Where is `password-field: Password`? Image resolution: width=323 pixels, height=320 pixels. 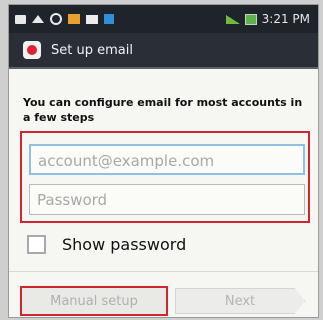 password-field: Password is located at coordinates (167, 199).